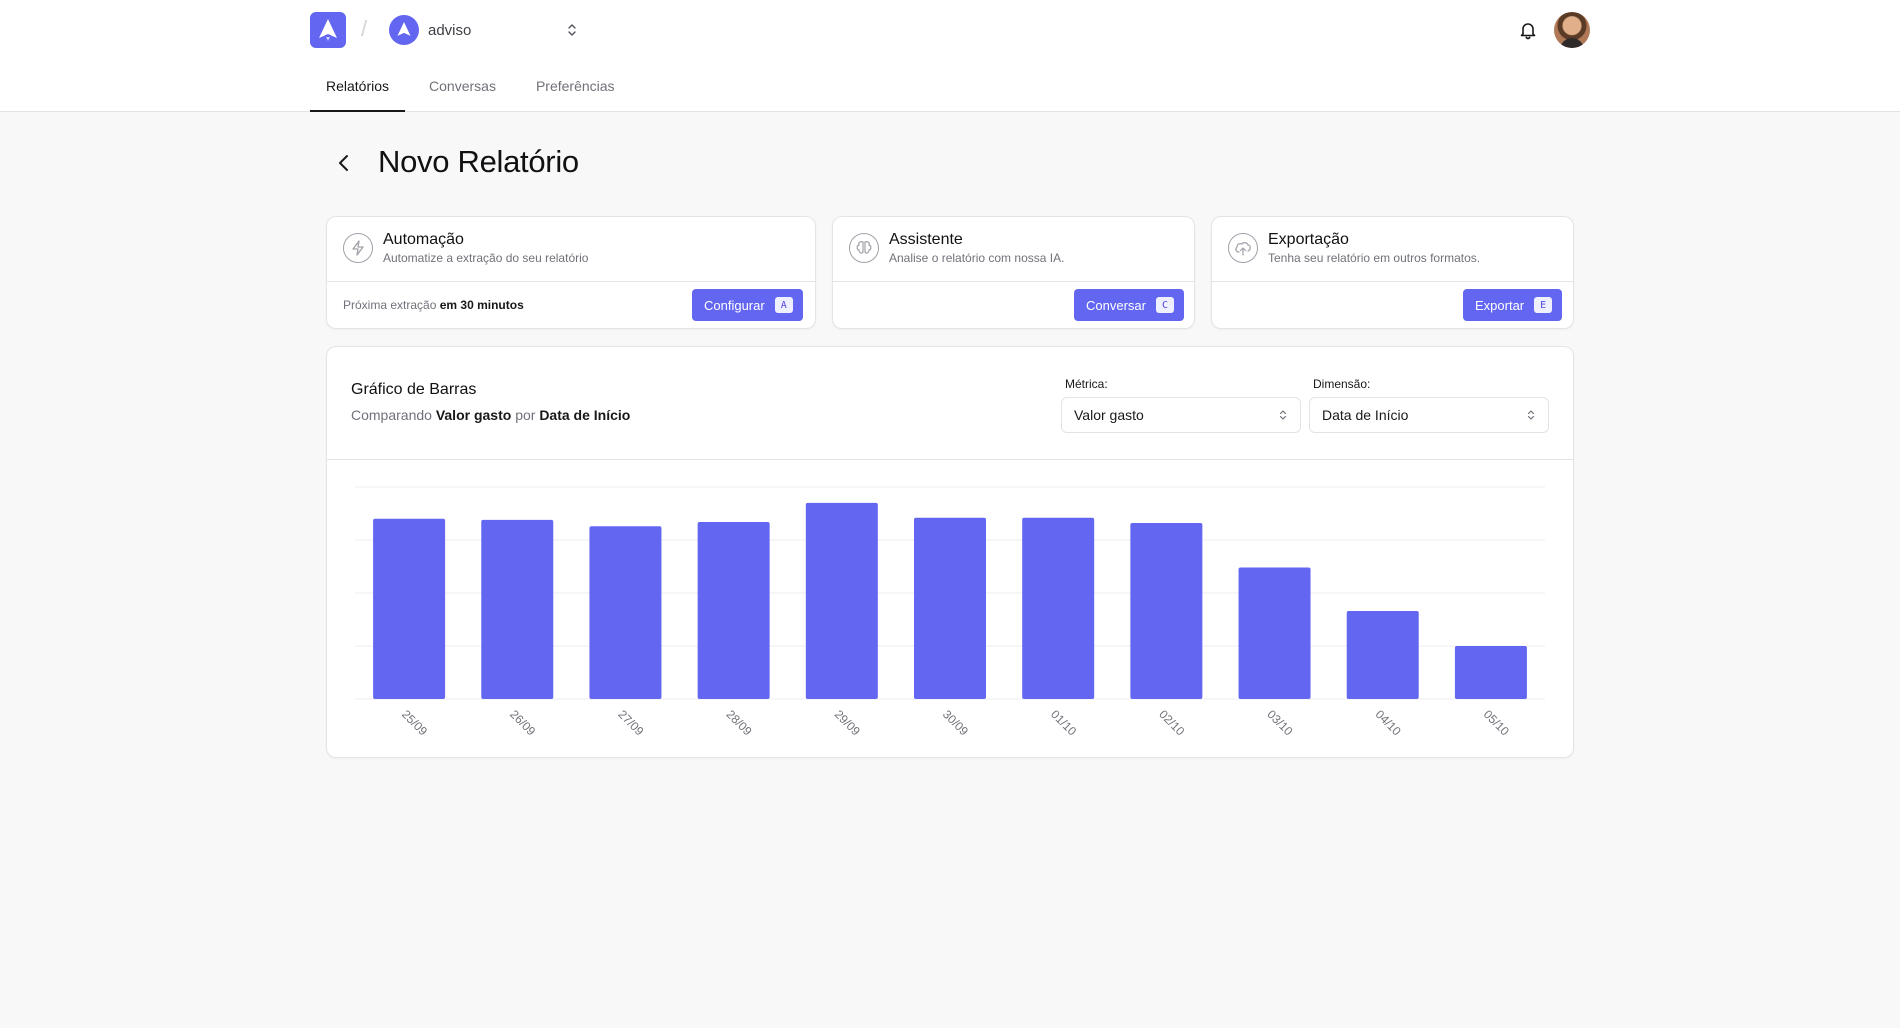 The image size is (1900, 1028). I want to click on metric-select-value: Valor gasto, so click(1109, 415).